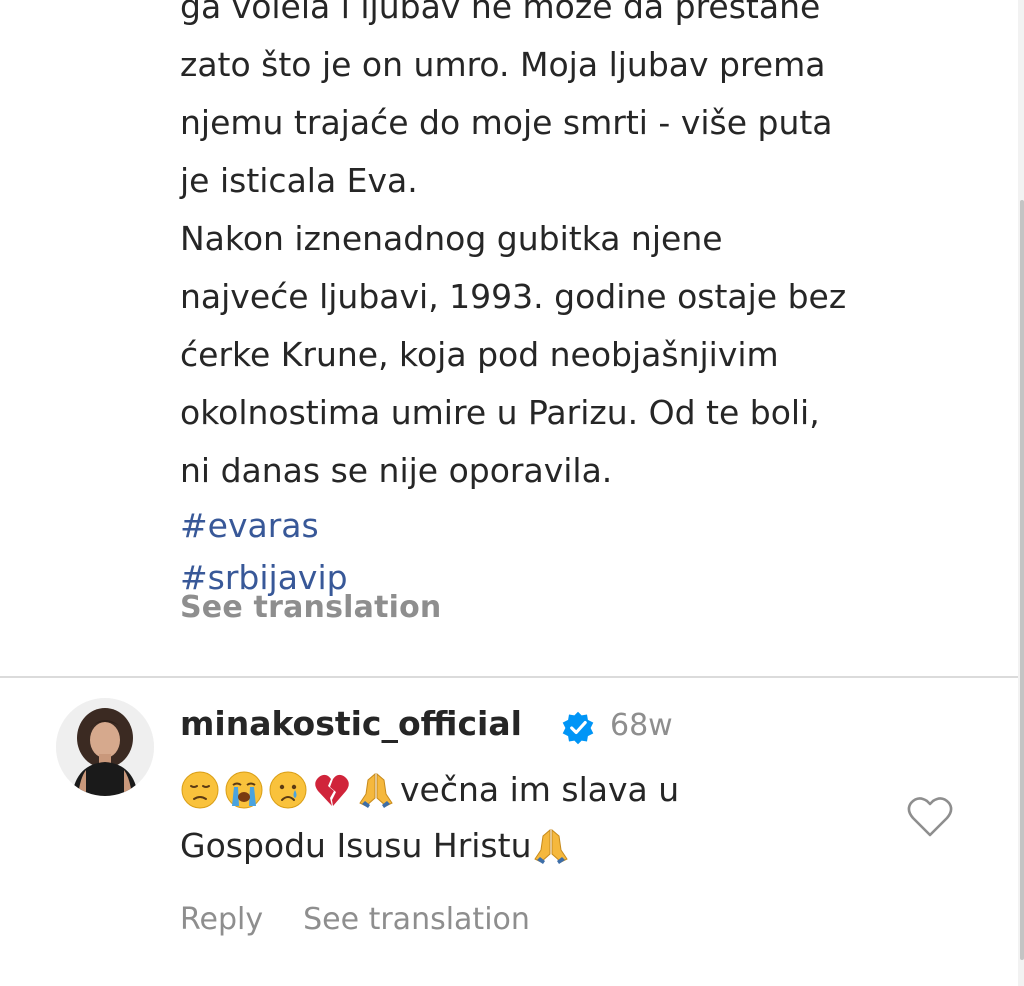 This screenshot has width=1024, height=986. I want to click on caption-line: zato što je on umro. Moja ljubav prema, so click(503, 64).